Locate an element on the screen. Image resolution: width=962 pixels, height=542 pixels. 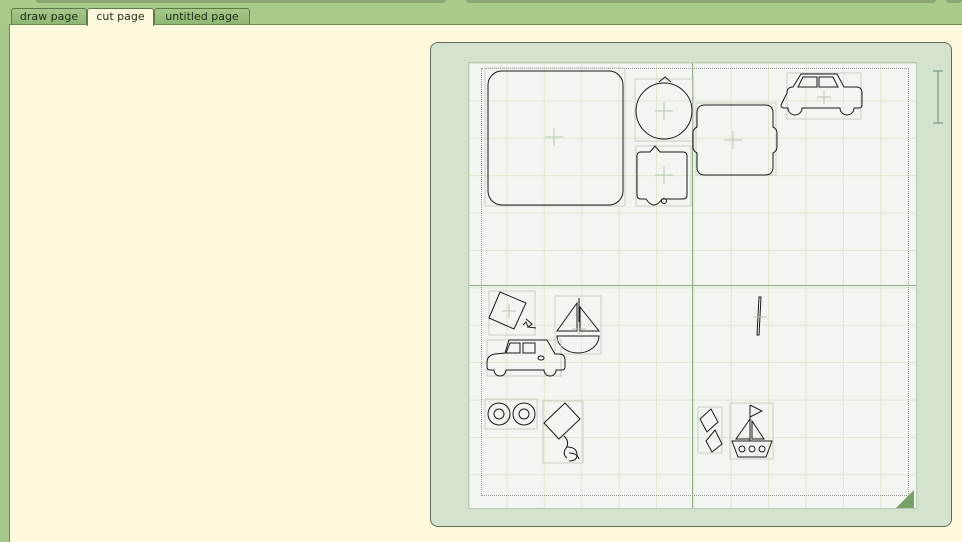
ornament-circle-shape is located at coordinates (664, 109).